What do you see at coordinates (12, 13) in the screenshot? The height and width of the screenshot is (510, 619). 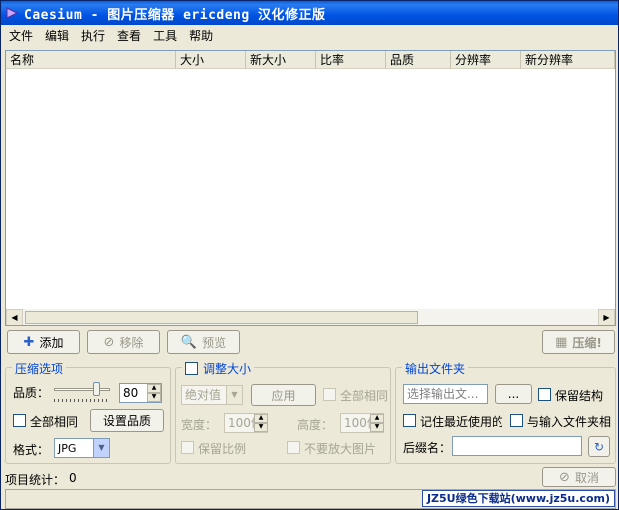 I see `app-icon` at bounding box center [12, 13].